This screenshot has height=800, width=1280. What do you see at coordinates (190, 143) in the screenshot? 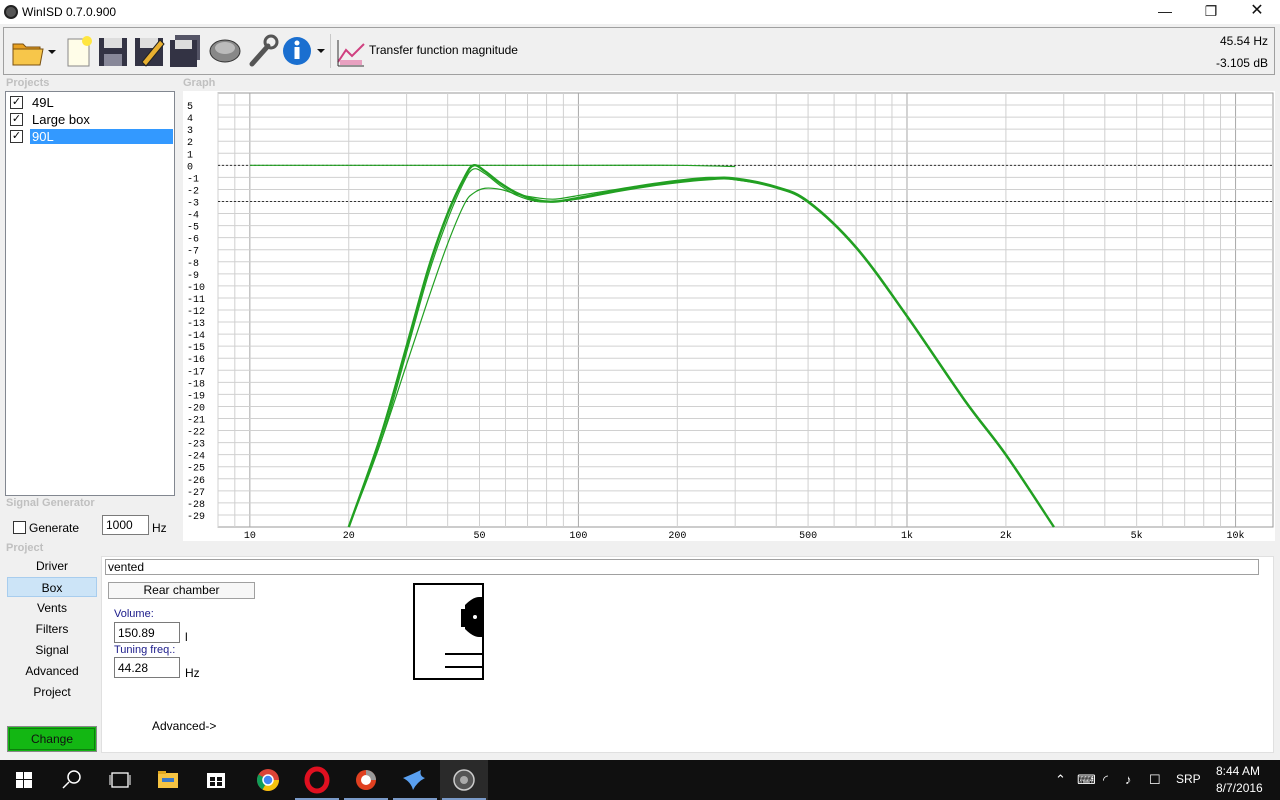
I see `y-tick-label: 2` at bounding box center [190, 143].